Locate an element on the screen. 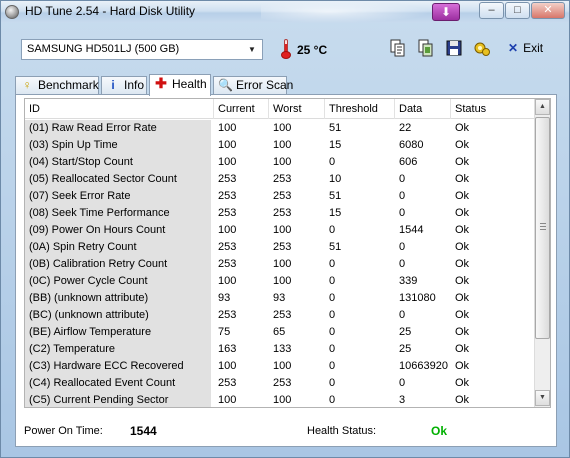 The image size is (570, 458). column-header-data: Data is located at coordinates (423, 109).